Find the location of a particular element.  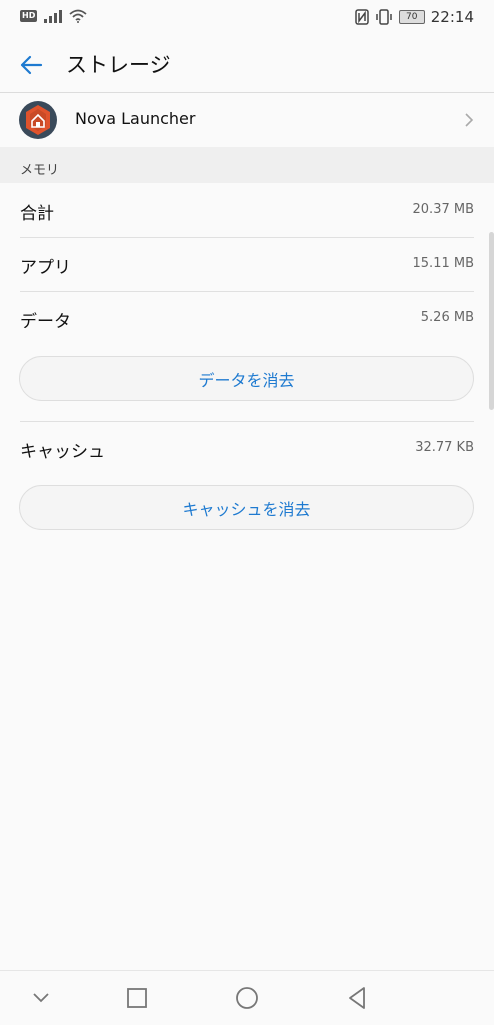

app-bar: ストレージ is located at coordinates (247, 64).